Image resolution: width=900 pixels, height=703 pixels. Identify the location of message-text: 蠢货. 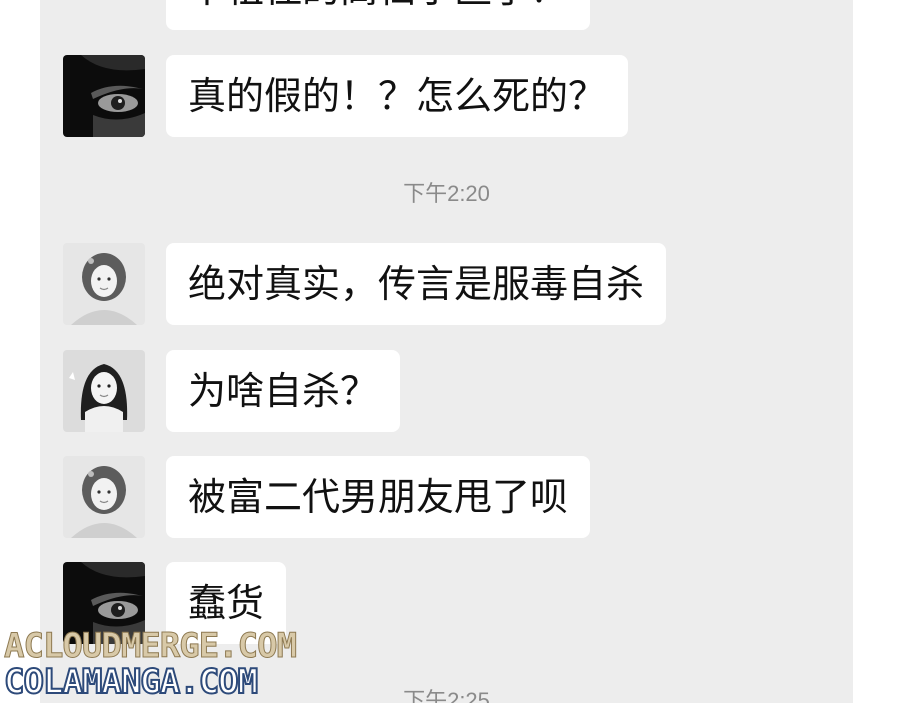
(226, 603).